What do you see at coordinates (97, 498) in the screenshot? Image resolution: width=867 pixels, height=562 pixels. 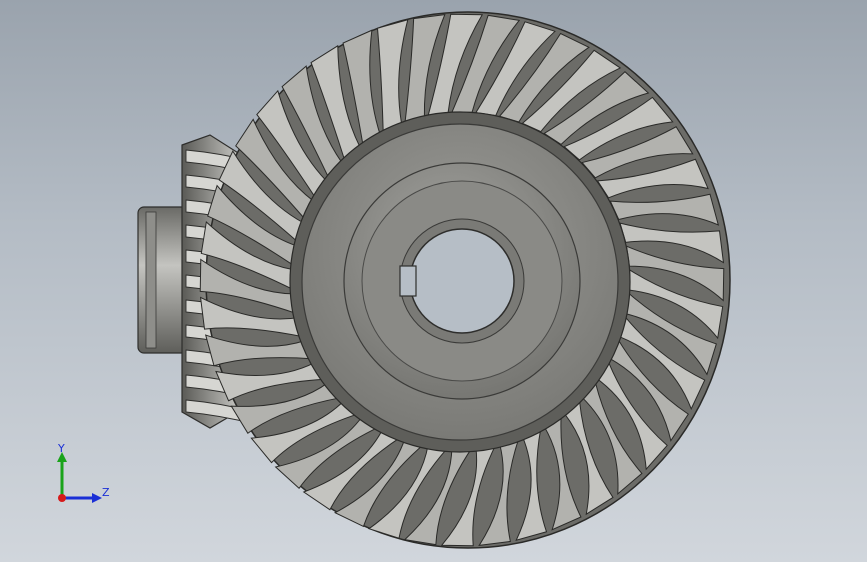 I see `z-axis-arrowhead` at bounding box center [97, 498].